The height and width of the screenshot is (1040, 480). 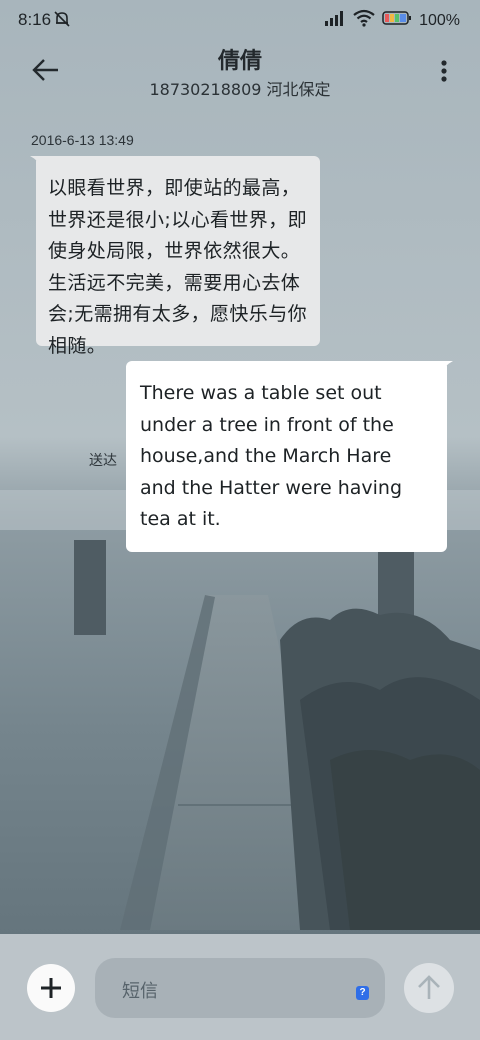 I want to click on wifi-icon, so click(x=364, y=20).